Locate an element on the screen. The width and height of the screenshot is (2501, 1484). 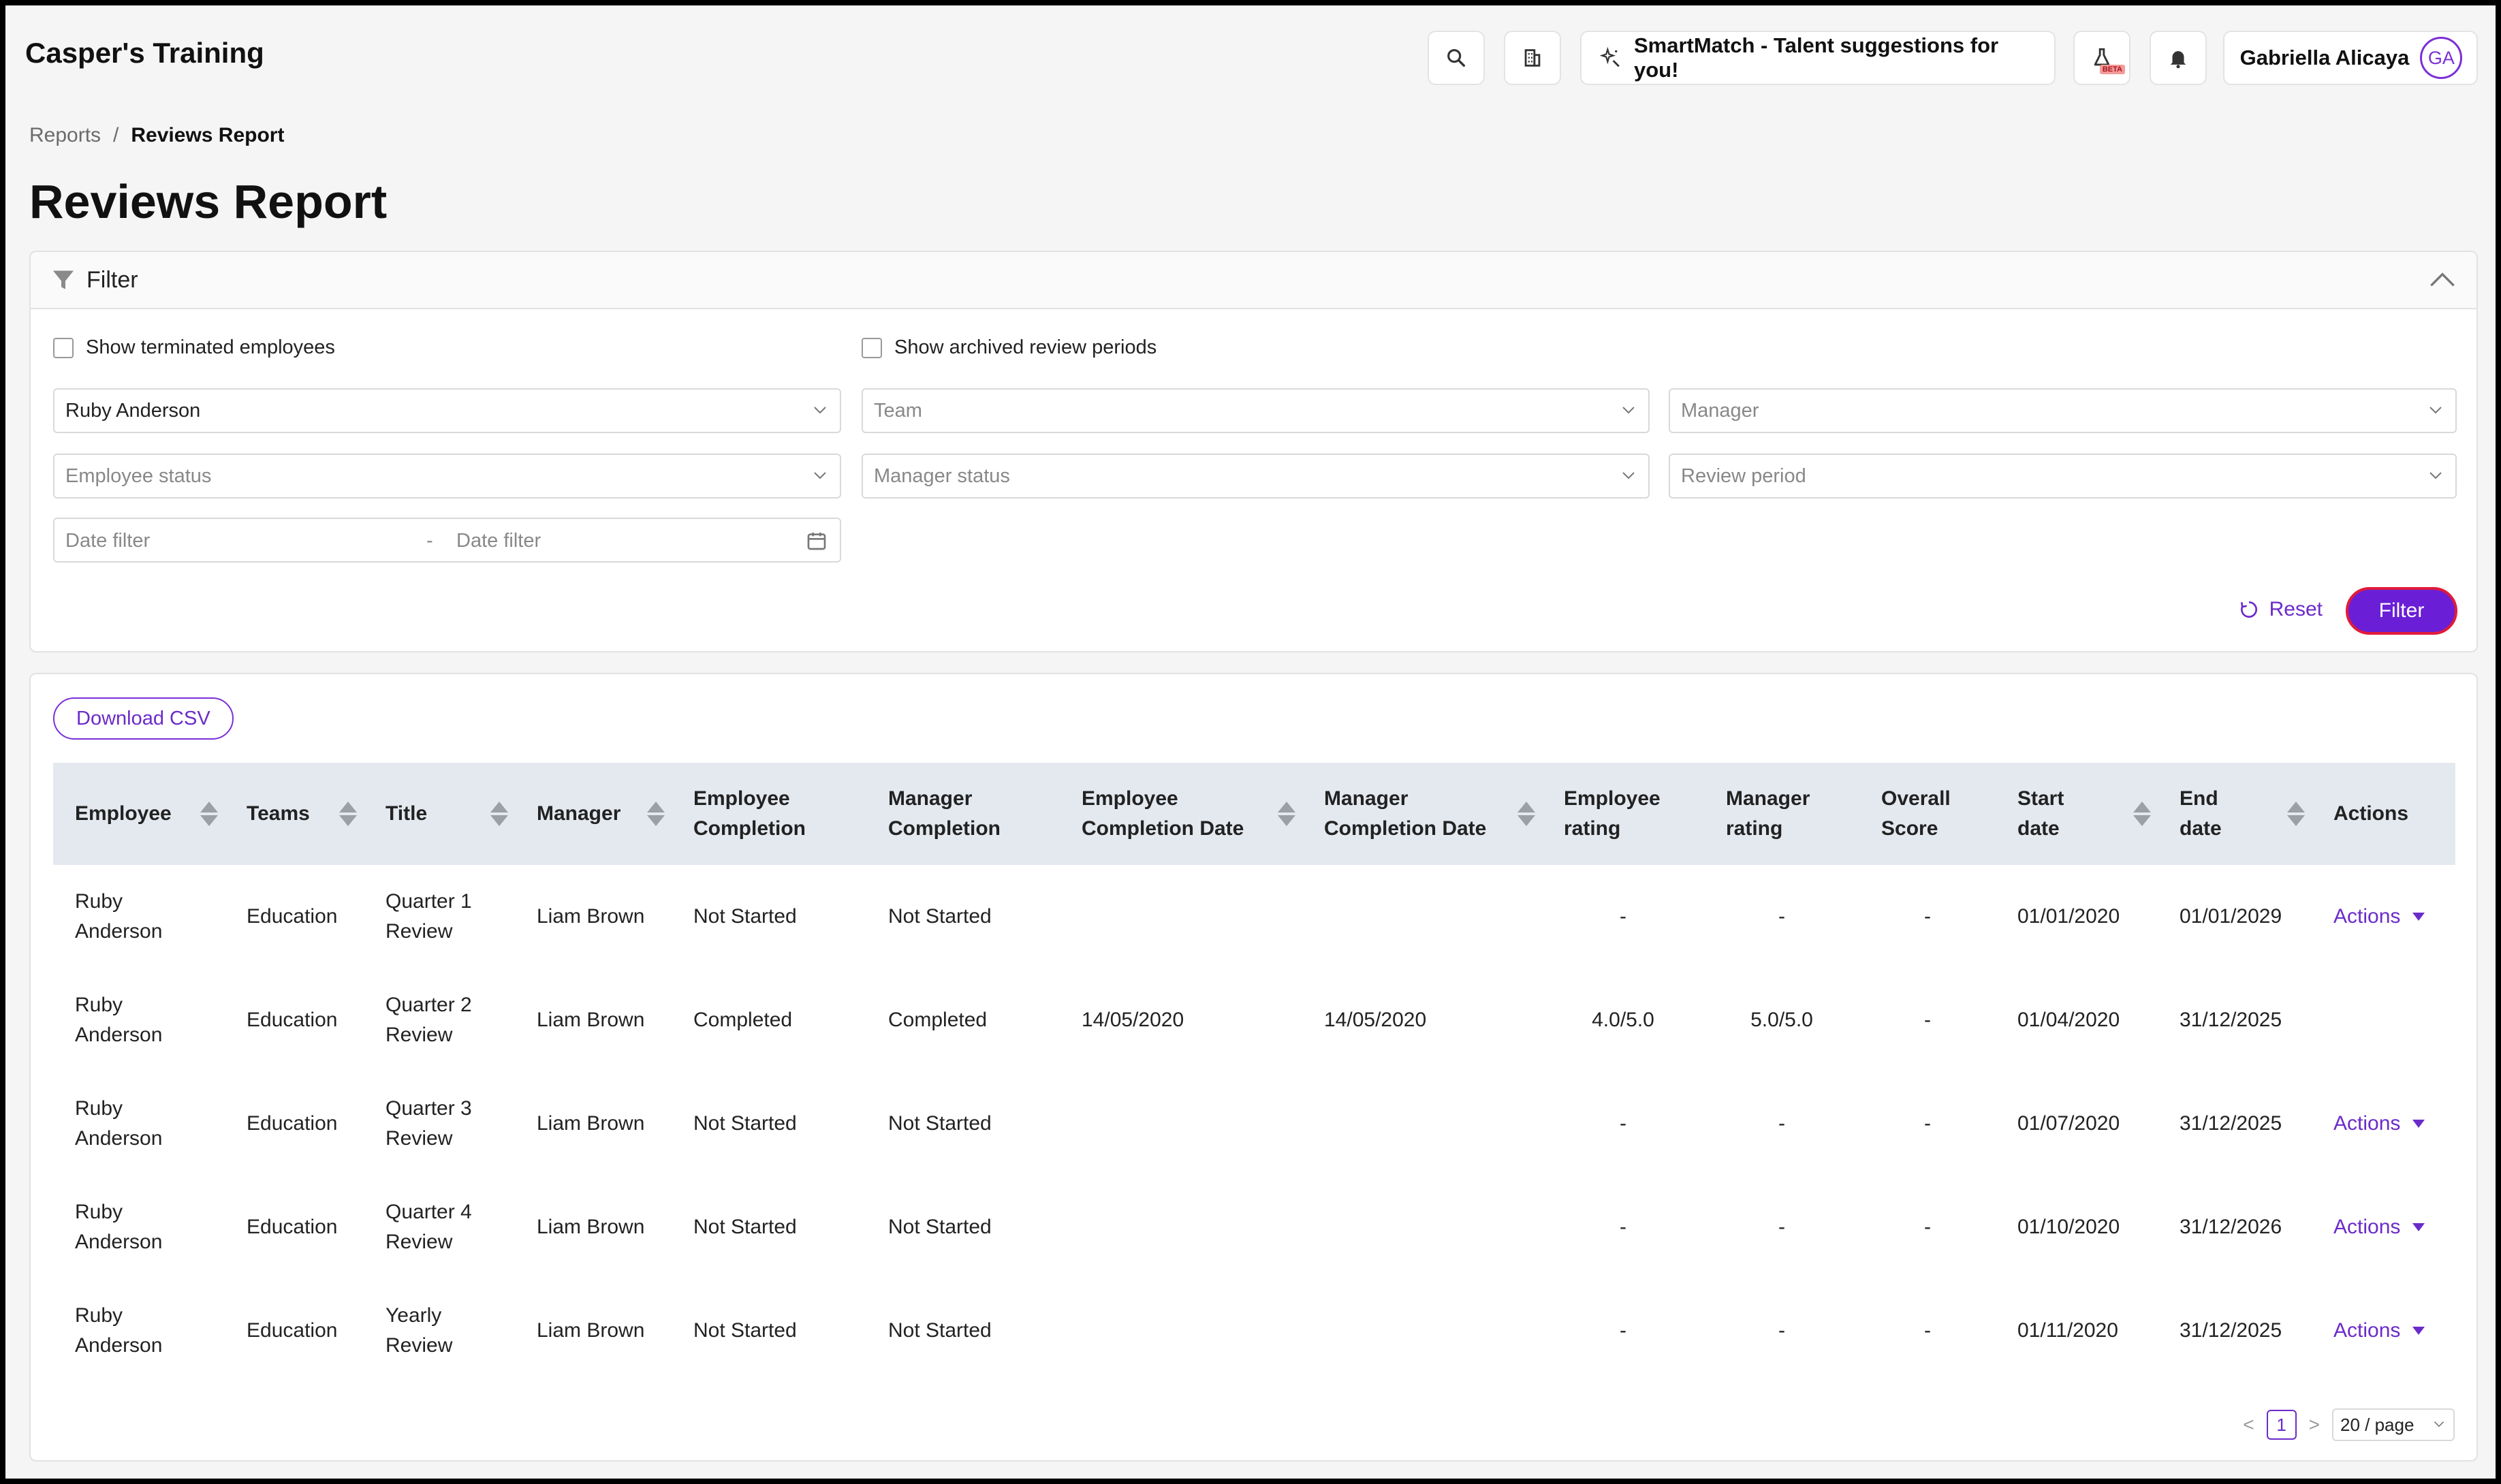
actions-label: Actions is located at coordinates (2367, 916).